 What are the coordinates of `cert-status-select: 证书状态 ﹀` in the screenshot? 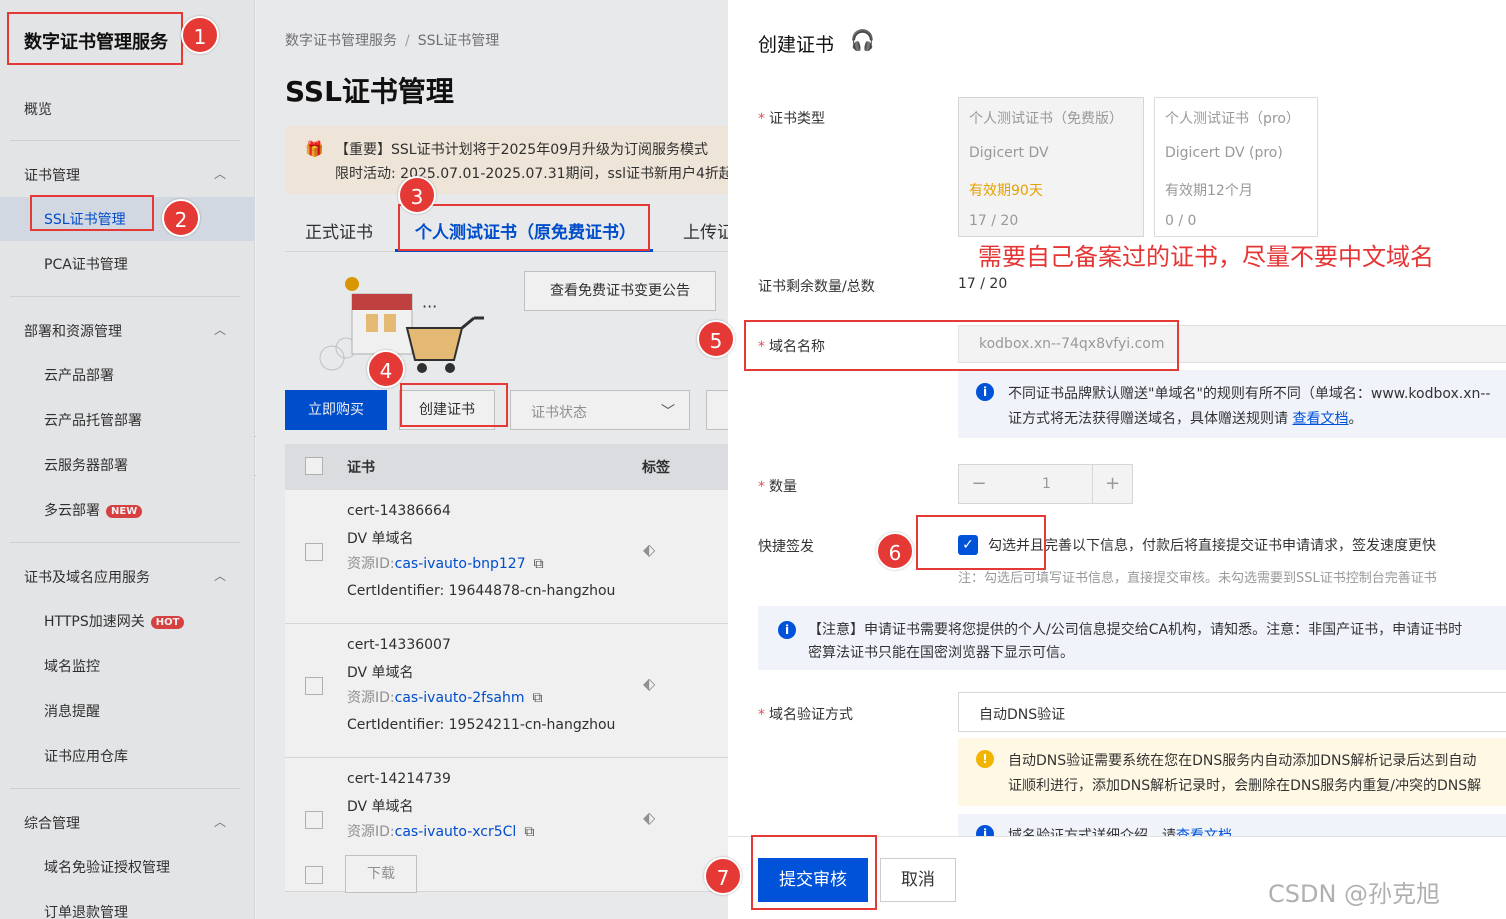 It's located at (600, 410).